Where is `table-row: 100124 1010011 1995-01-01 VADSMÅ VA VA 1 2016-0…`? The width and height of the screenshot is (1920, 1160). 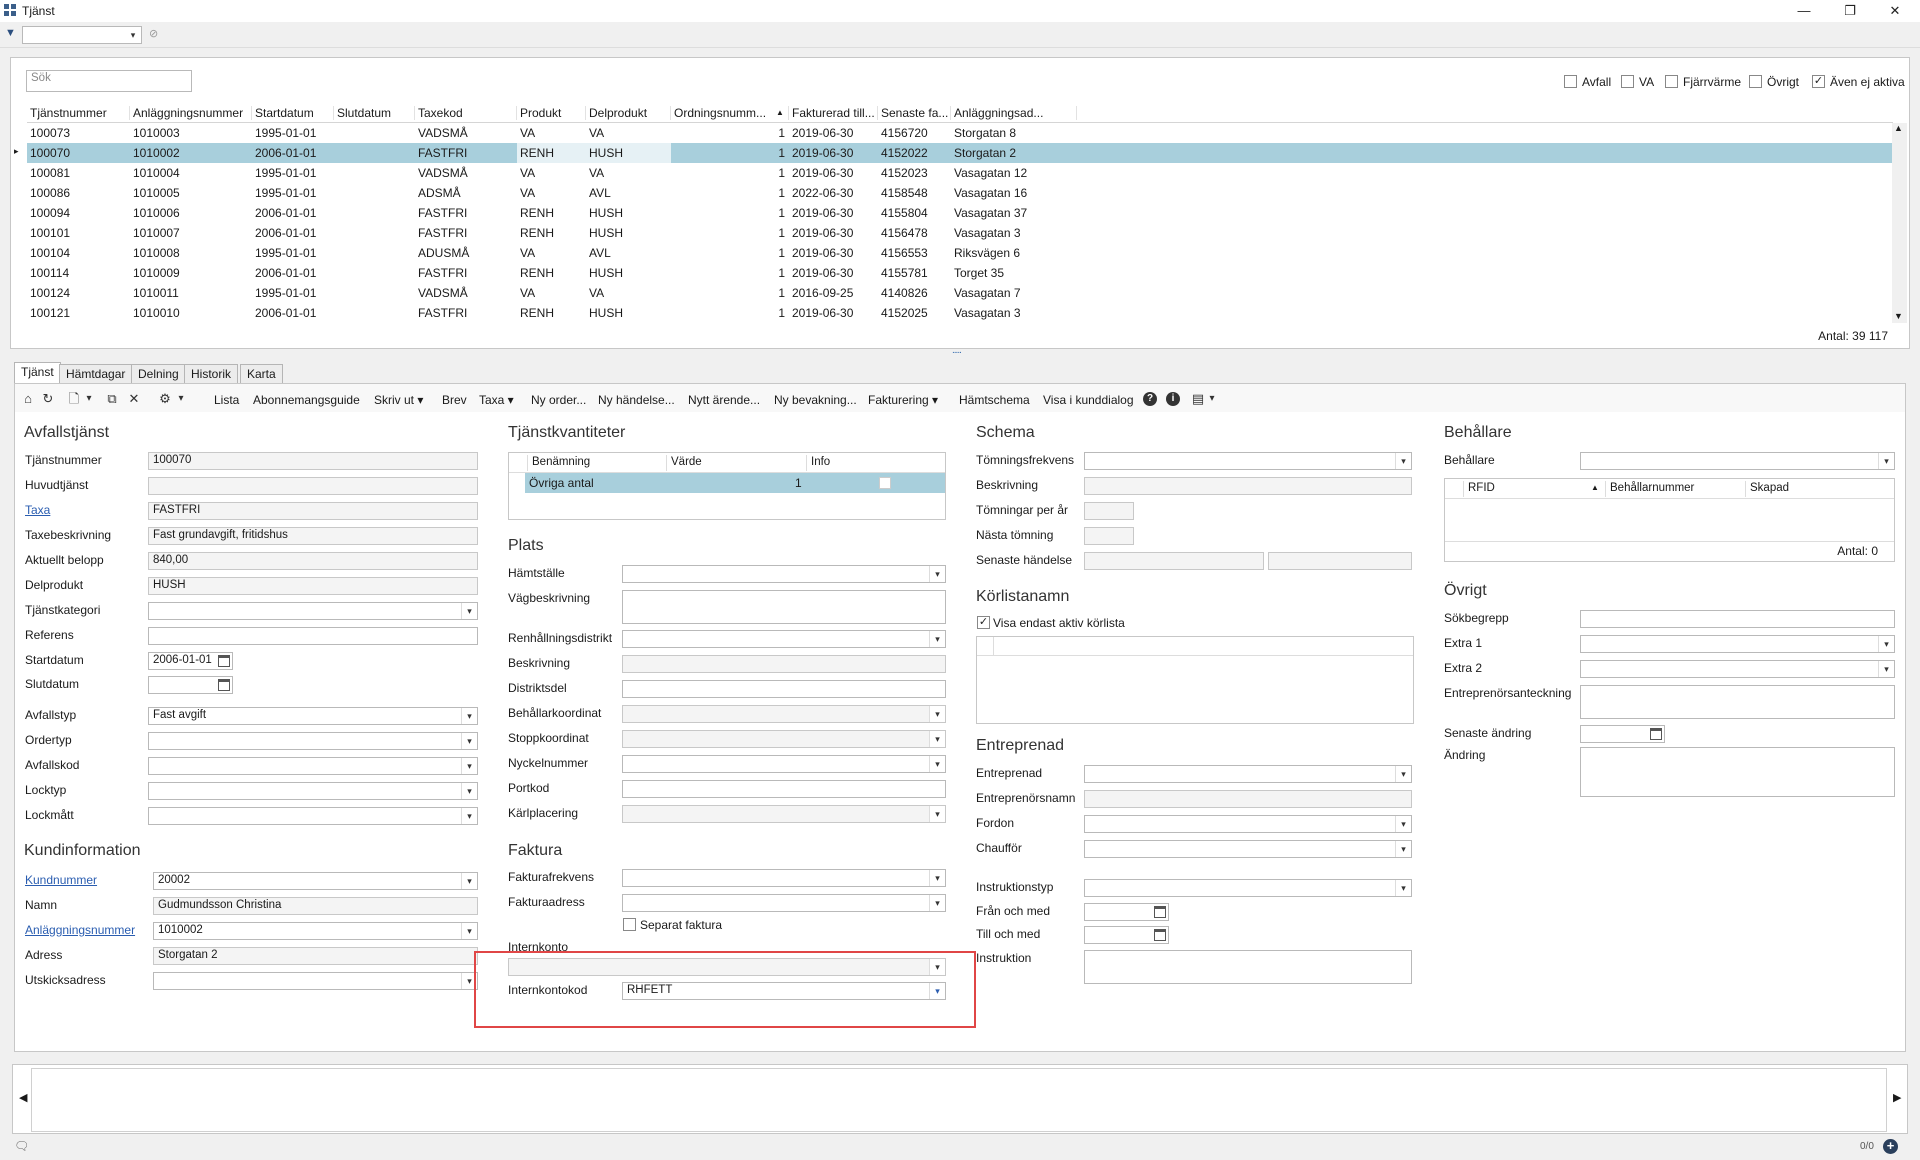
table-row: 100124 1010011 1995-01-01 VADSMÅ VA VA 1 2016-0… is located at coordinates (960, 293).